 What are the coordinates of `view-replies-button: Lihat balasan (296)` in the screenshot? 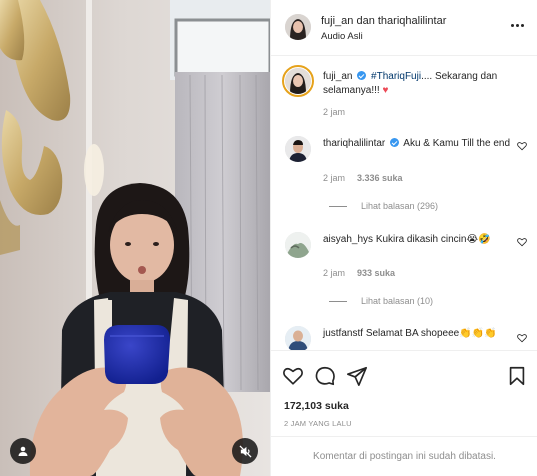 It's located at (383, 206).